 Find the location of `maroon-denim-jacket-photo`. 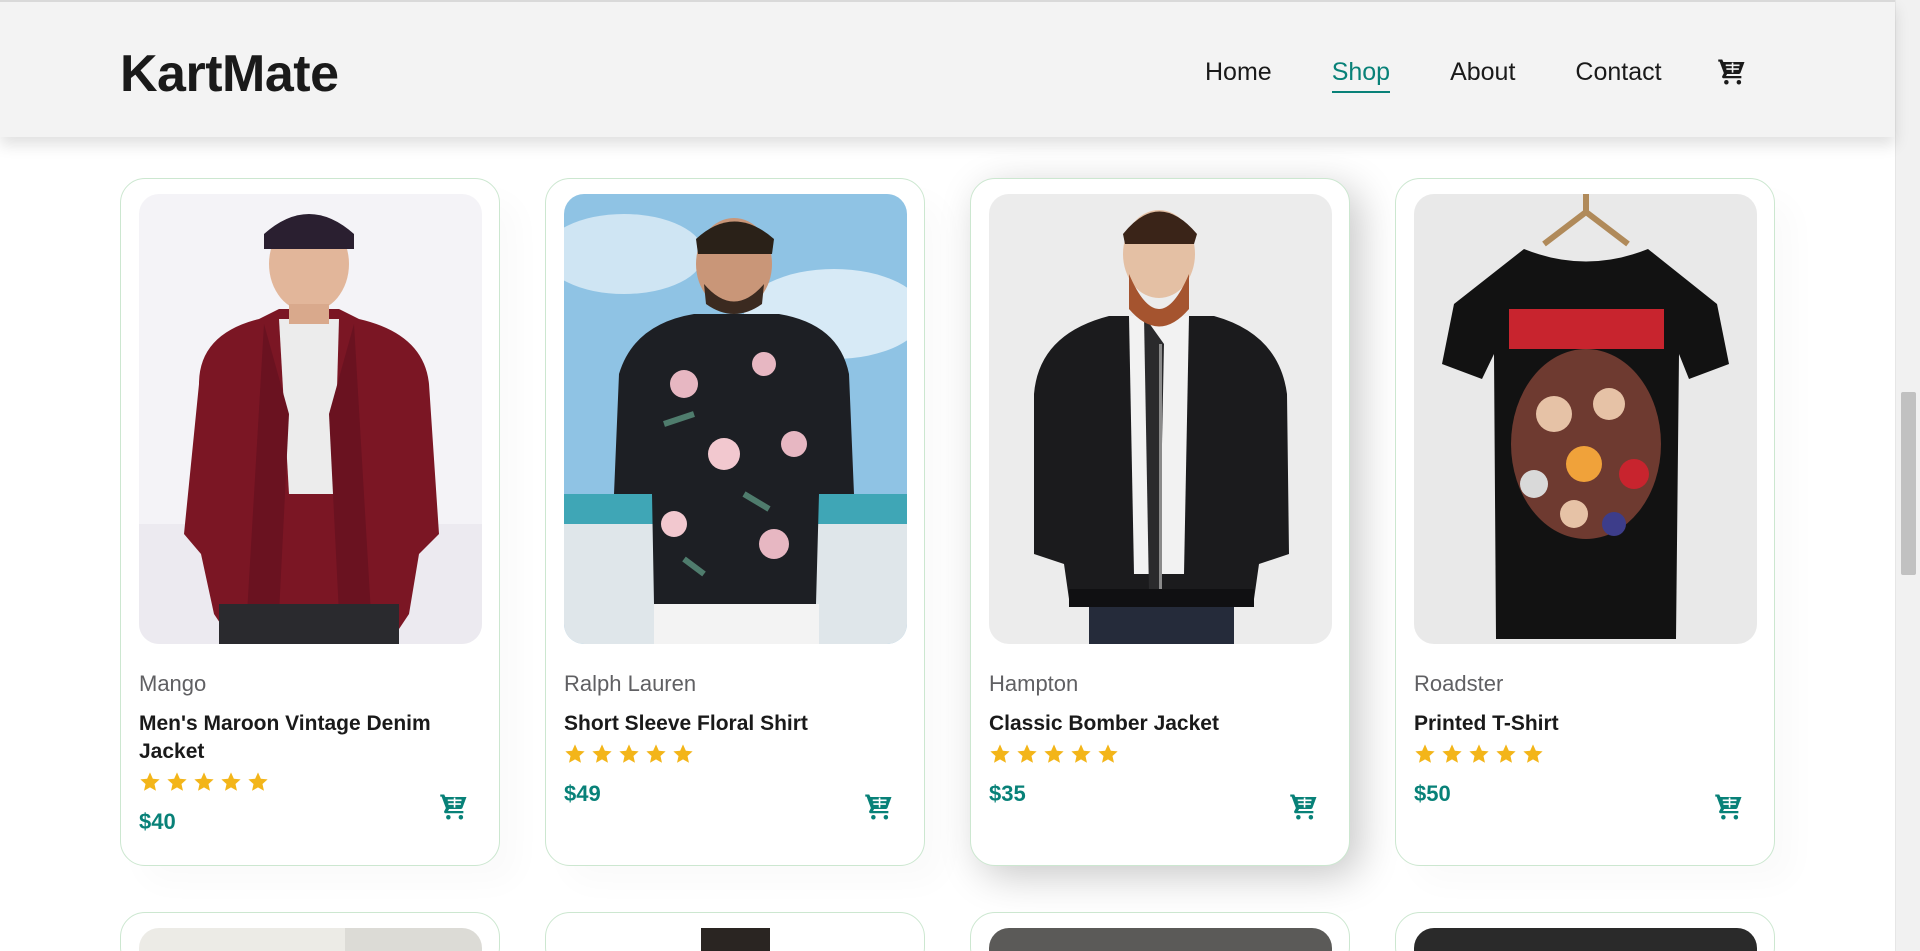

maroon-denim-jacket-photo is located at coordinates (310, 419).